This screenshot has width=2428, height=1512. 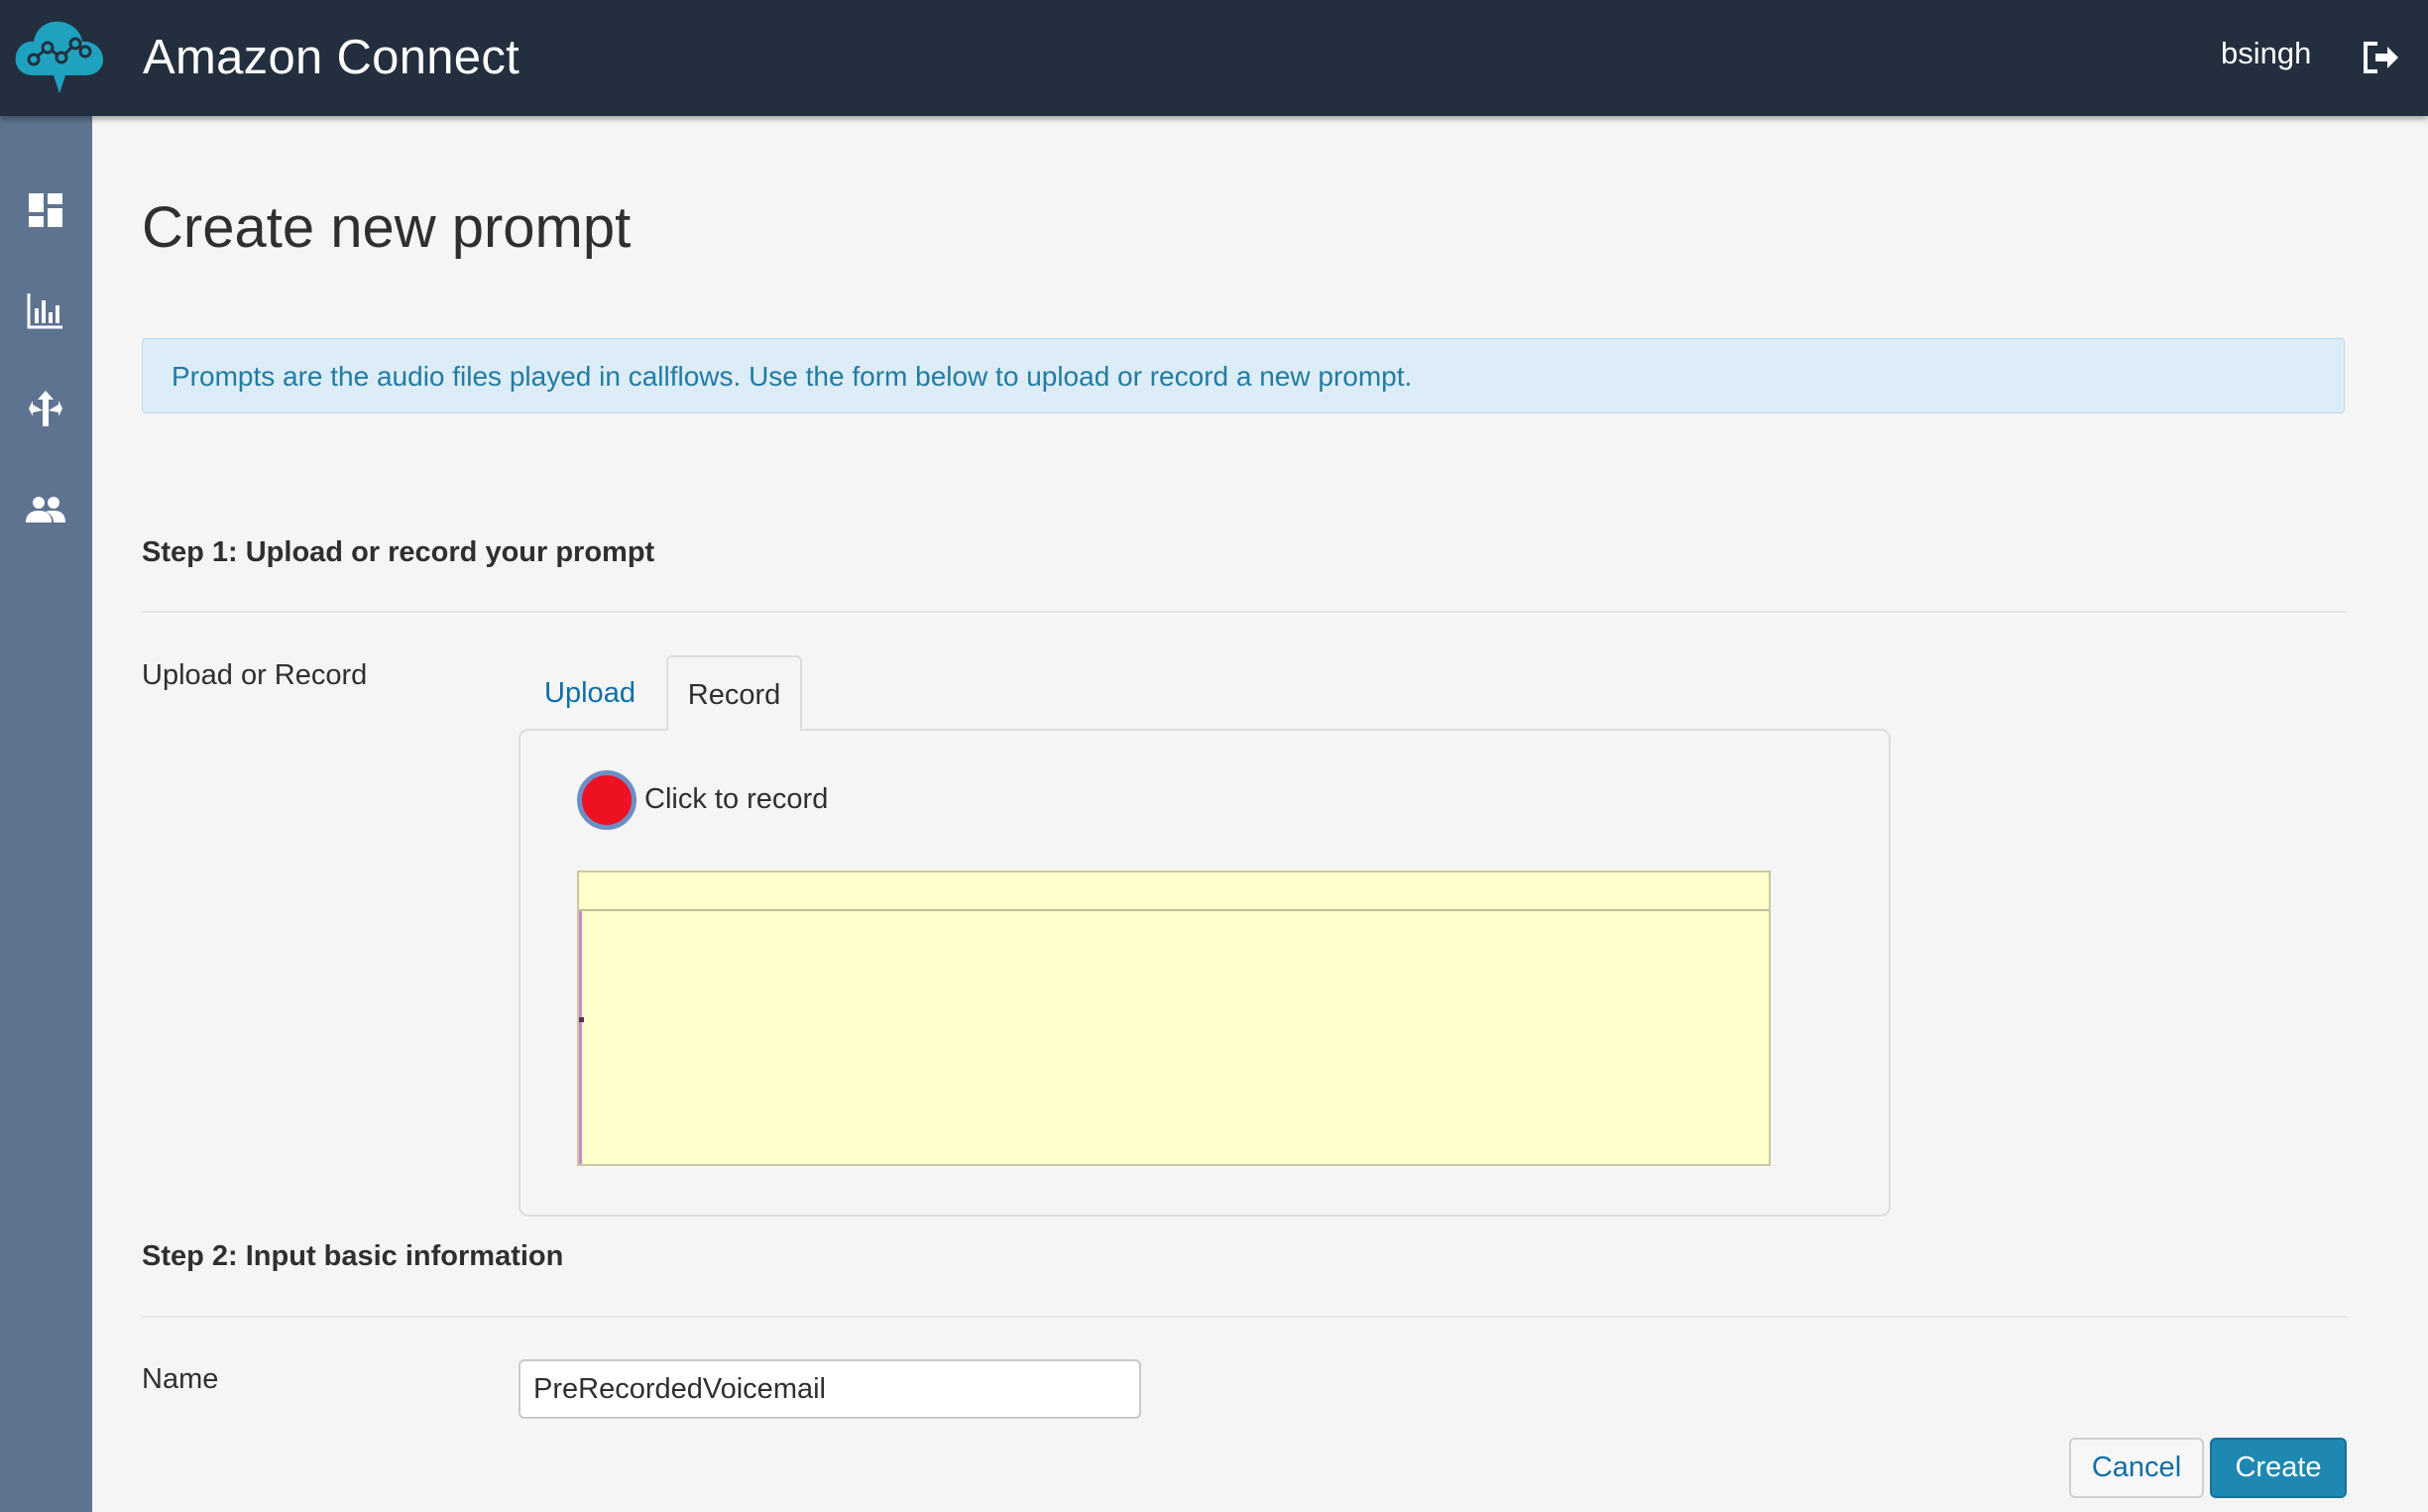 I want to click on tab-upload: Upload, so click(x=589, y=693).